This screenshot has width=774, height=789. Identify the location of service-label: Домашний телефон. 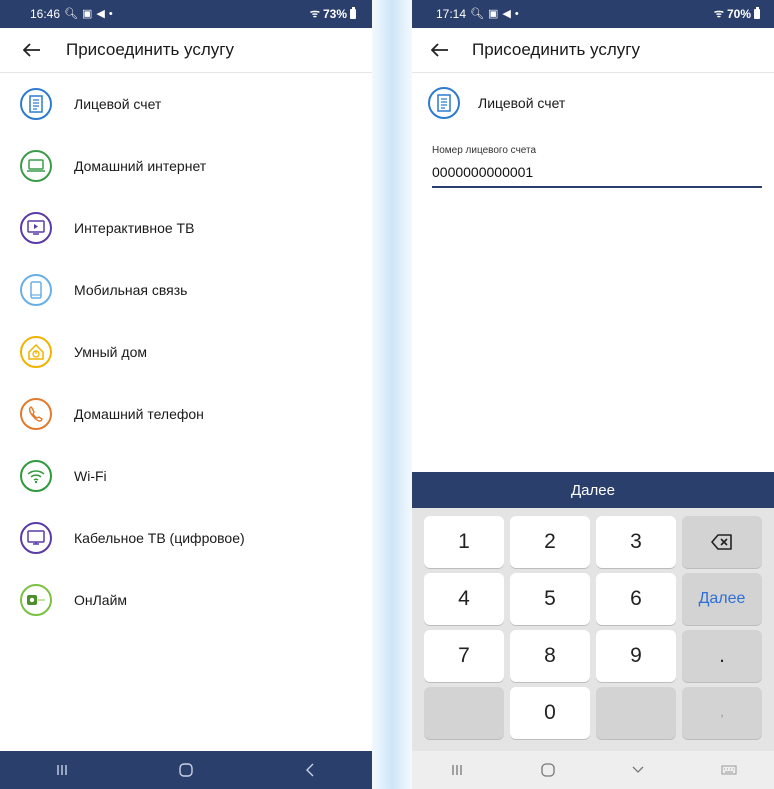
(139, 414).